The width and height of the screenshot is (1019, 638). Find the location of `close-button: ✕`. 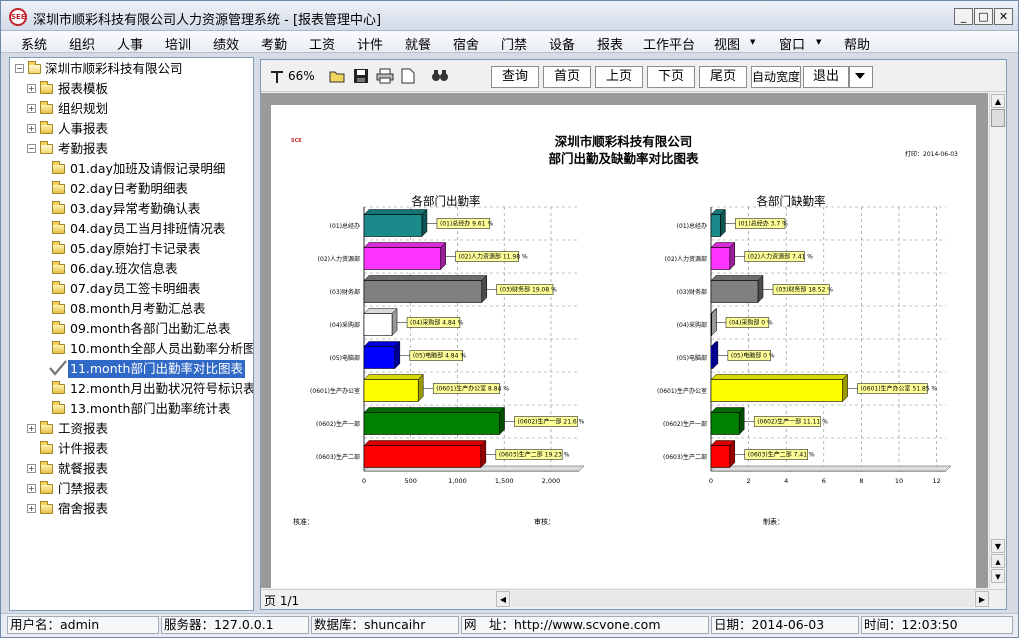

close-button: ✕ is located at coordinates (1003, 16).